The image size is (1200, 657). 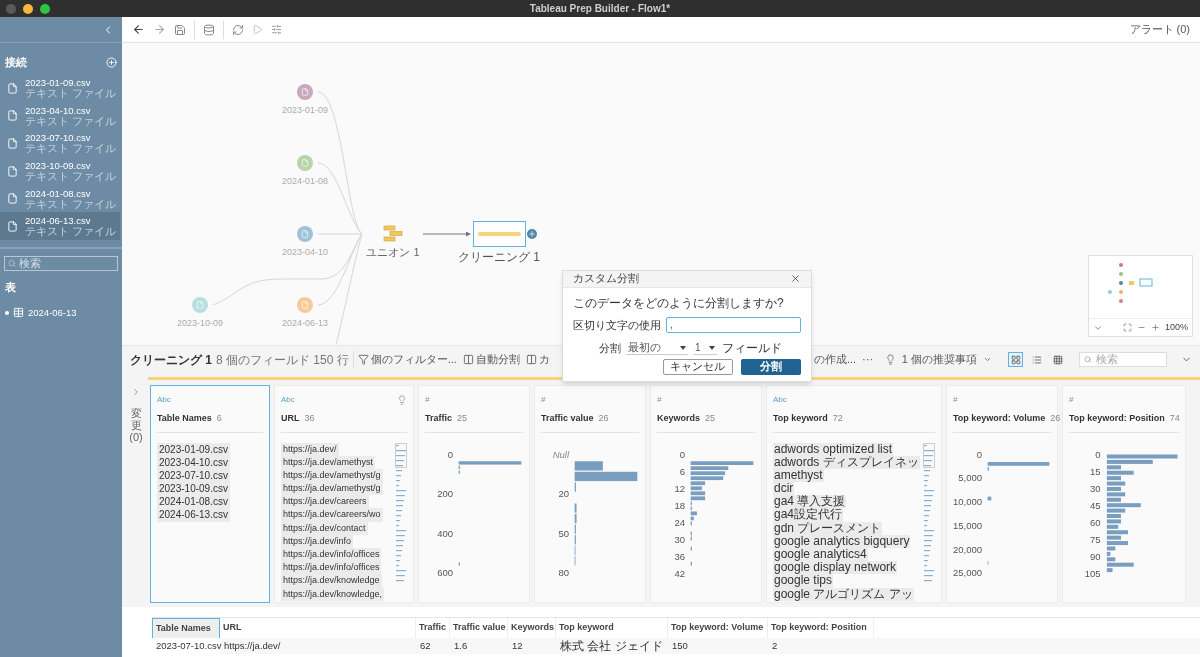 What do you see at coordinates (310, 449) in the screenshot?
I see `field-value: https://ja.dev/` at bounding box center [310, 449].